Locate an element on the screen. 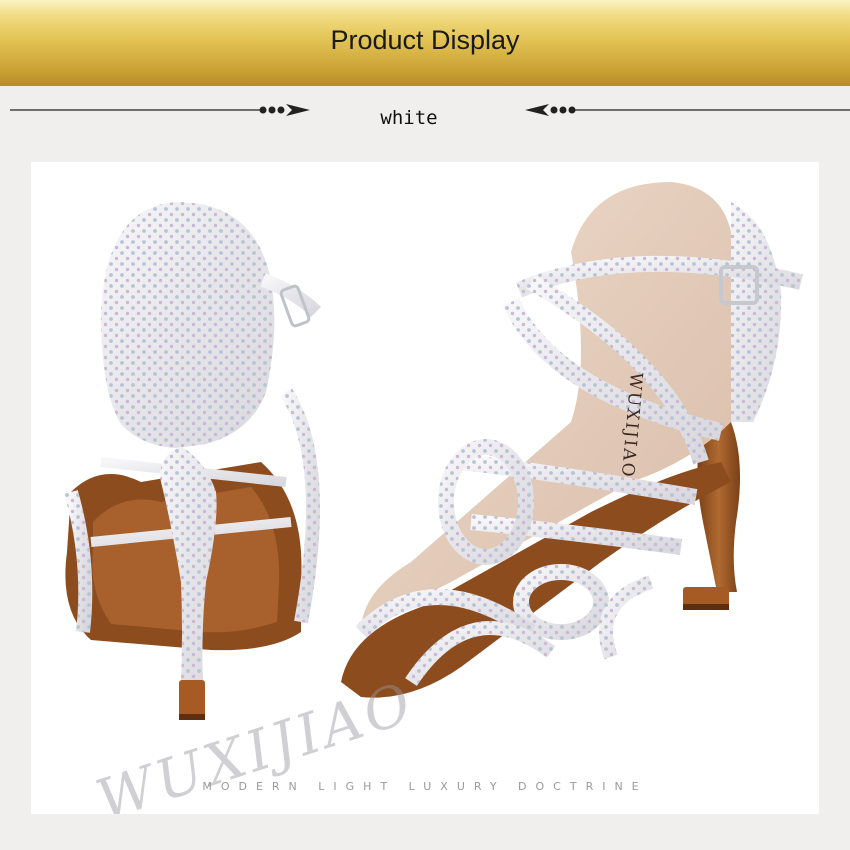 Image resolution: width=850 pixels, height=850 pixels. left-ornament-divider is located at coordinates (160, 110).